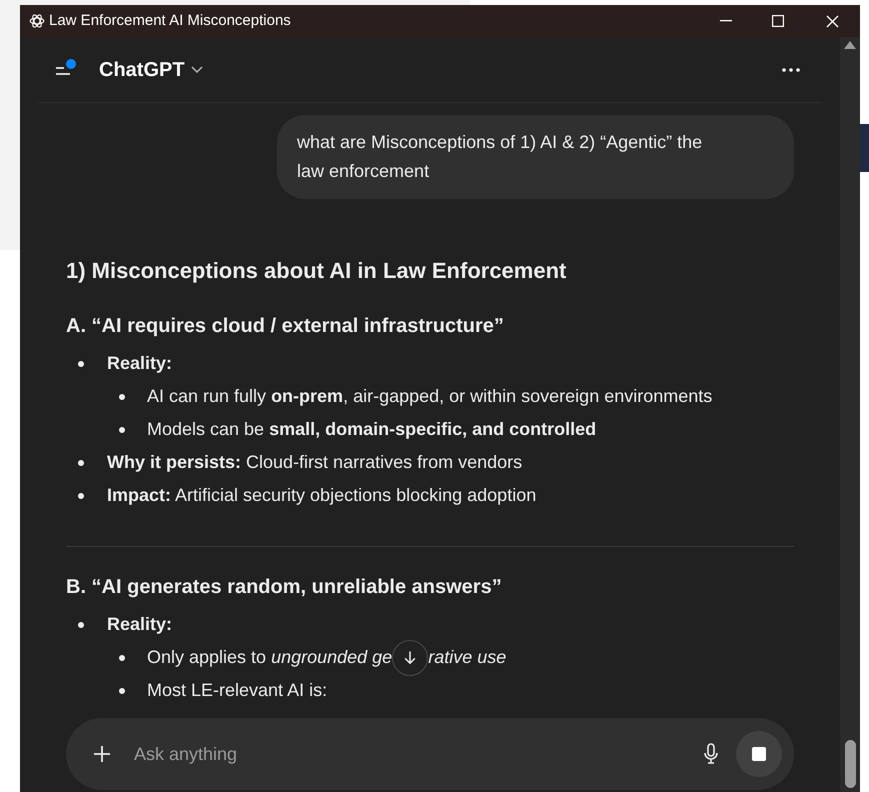  What do you see at coordinates (850, 764) in the screenshot?
I see `scrollbar-thumb` at bounding box center [850, 764].